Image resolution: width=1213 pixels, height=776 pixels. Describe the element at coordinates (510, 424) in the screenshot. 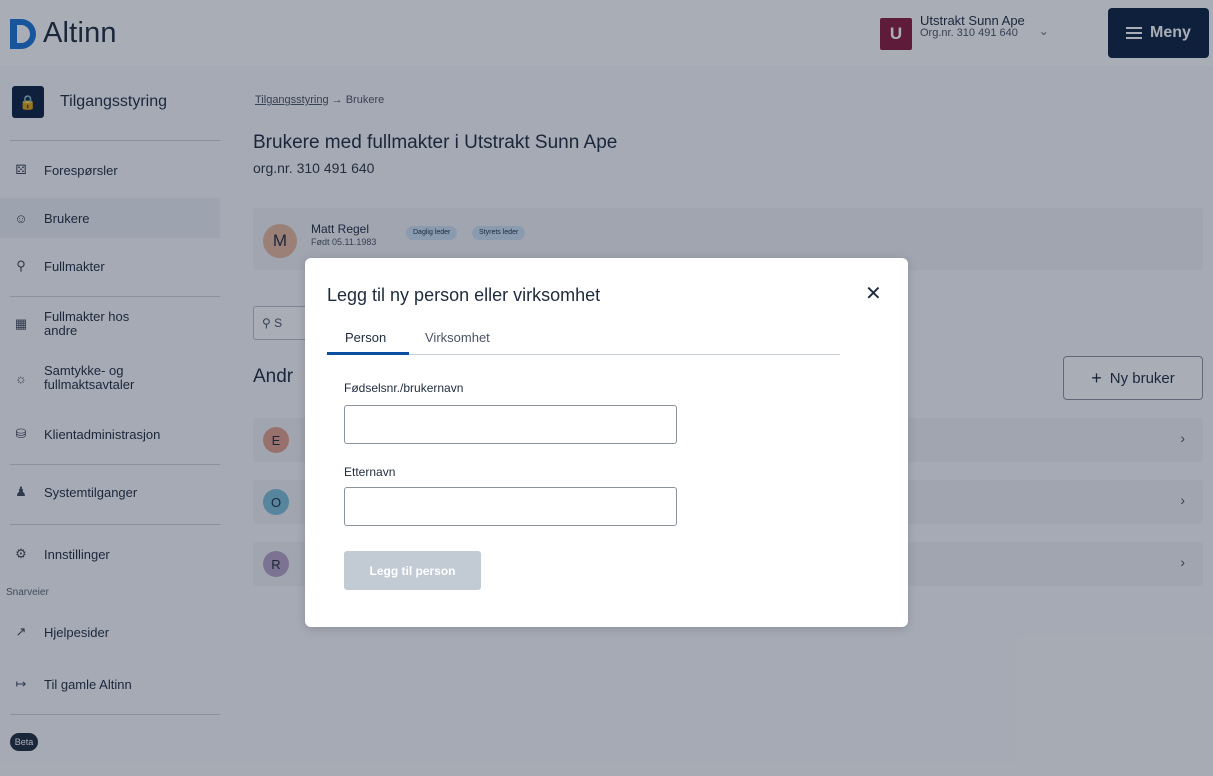

I see `ssn-field` at that location.